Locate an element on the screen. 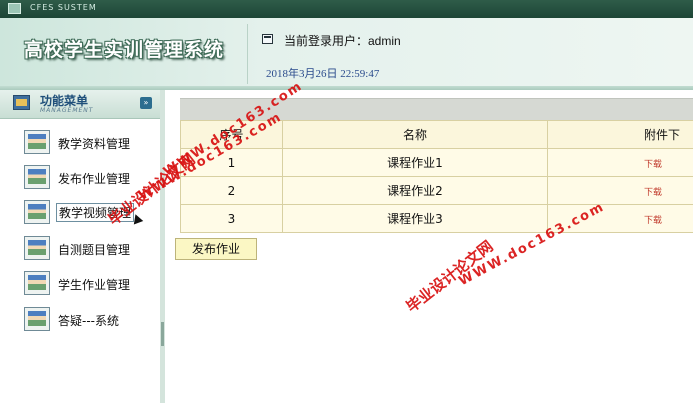 The height and width of the screenshot is (403, 693). column-header-attachment: 附件下 is located at coordinates (620, 134).